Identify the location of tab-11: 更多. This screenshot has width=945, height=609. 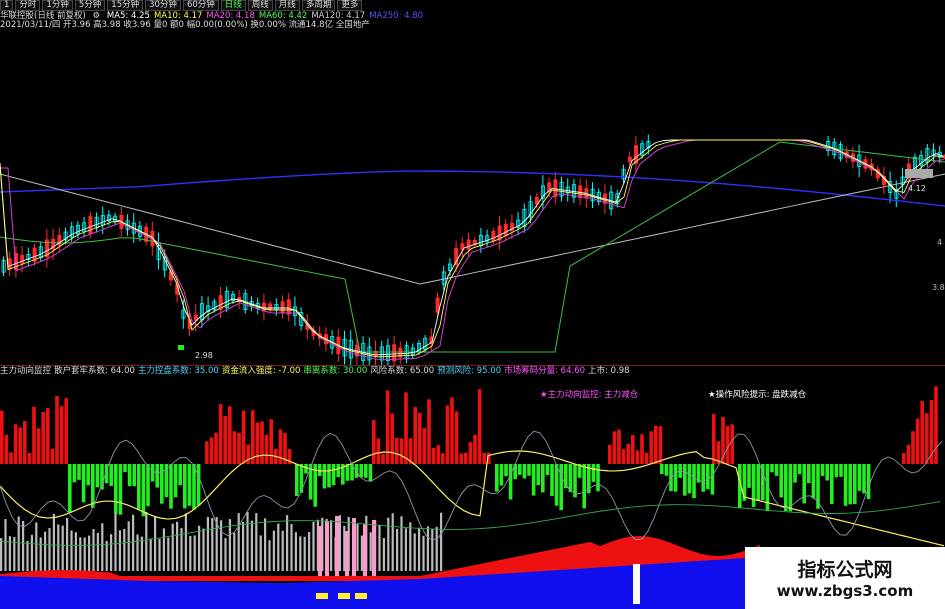
(350, 5).